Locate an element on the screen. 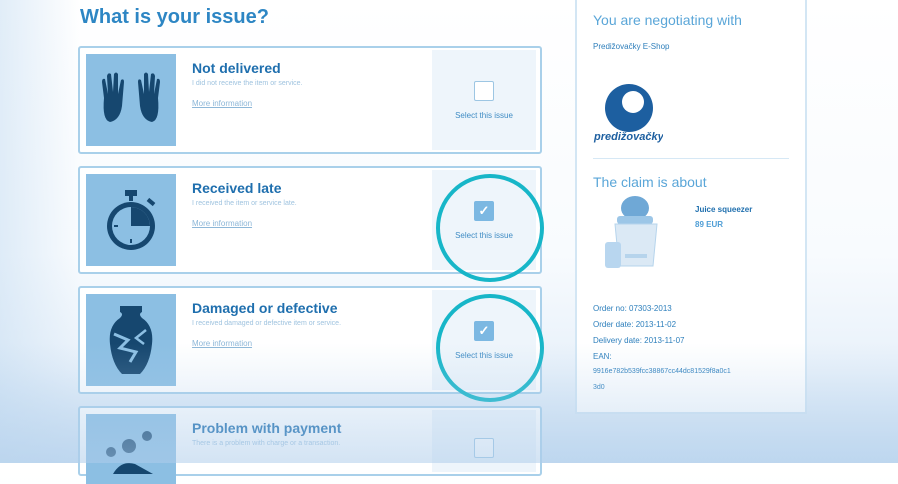 The width and height of the screenshot is (898, 484). select-issue-area: Select this issue is located at coordinates (484, 100).